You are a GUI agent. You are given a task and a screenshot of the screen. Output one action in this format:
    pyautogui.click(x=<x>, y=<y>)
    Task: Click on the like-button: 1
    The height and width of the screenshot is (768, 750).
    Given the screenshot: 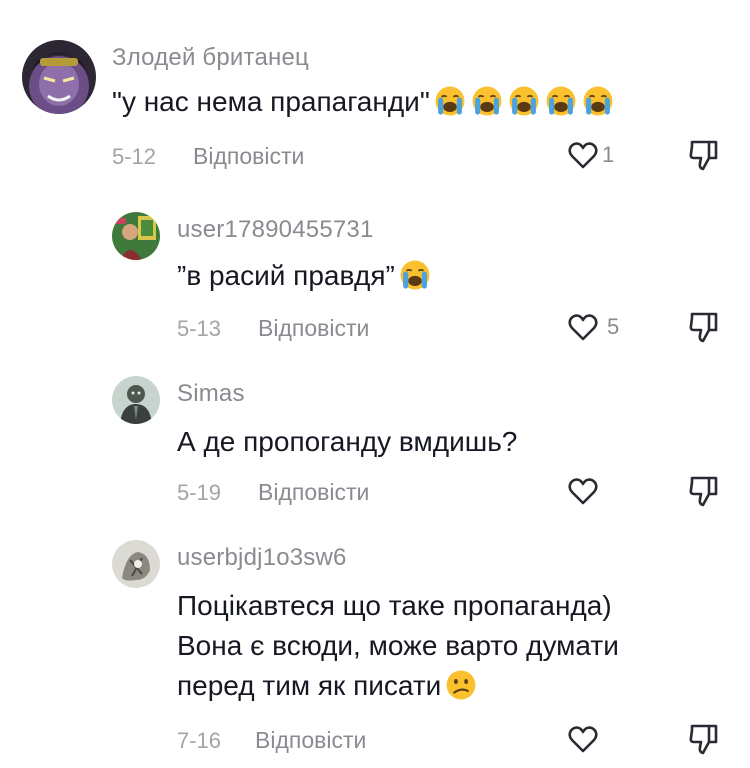 What is the action you would take?
    pyautogui.click(x=590, y=155)
    